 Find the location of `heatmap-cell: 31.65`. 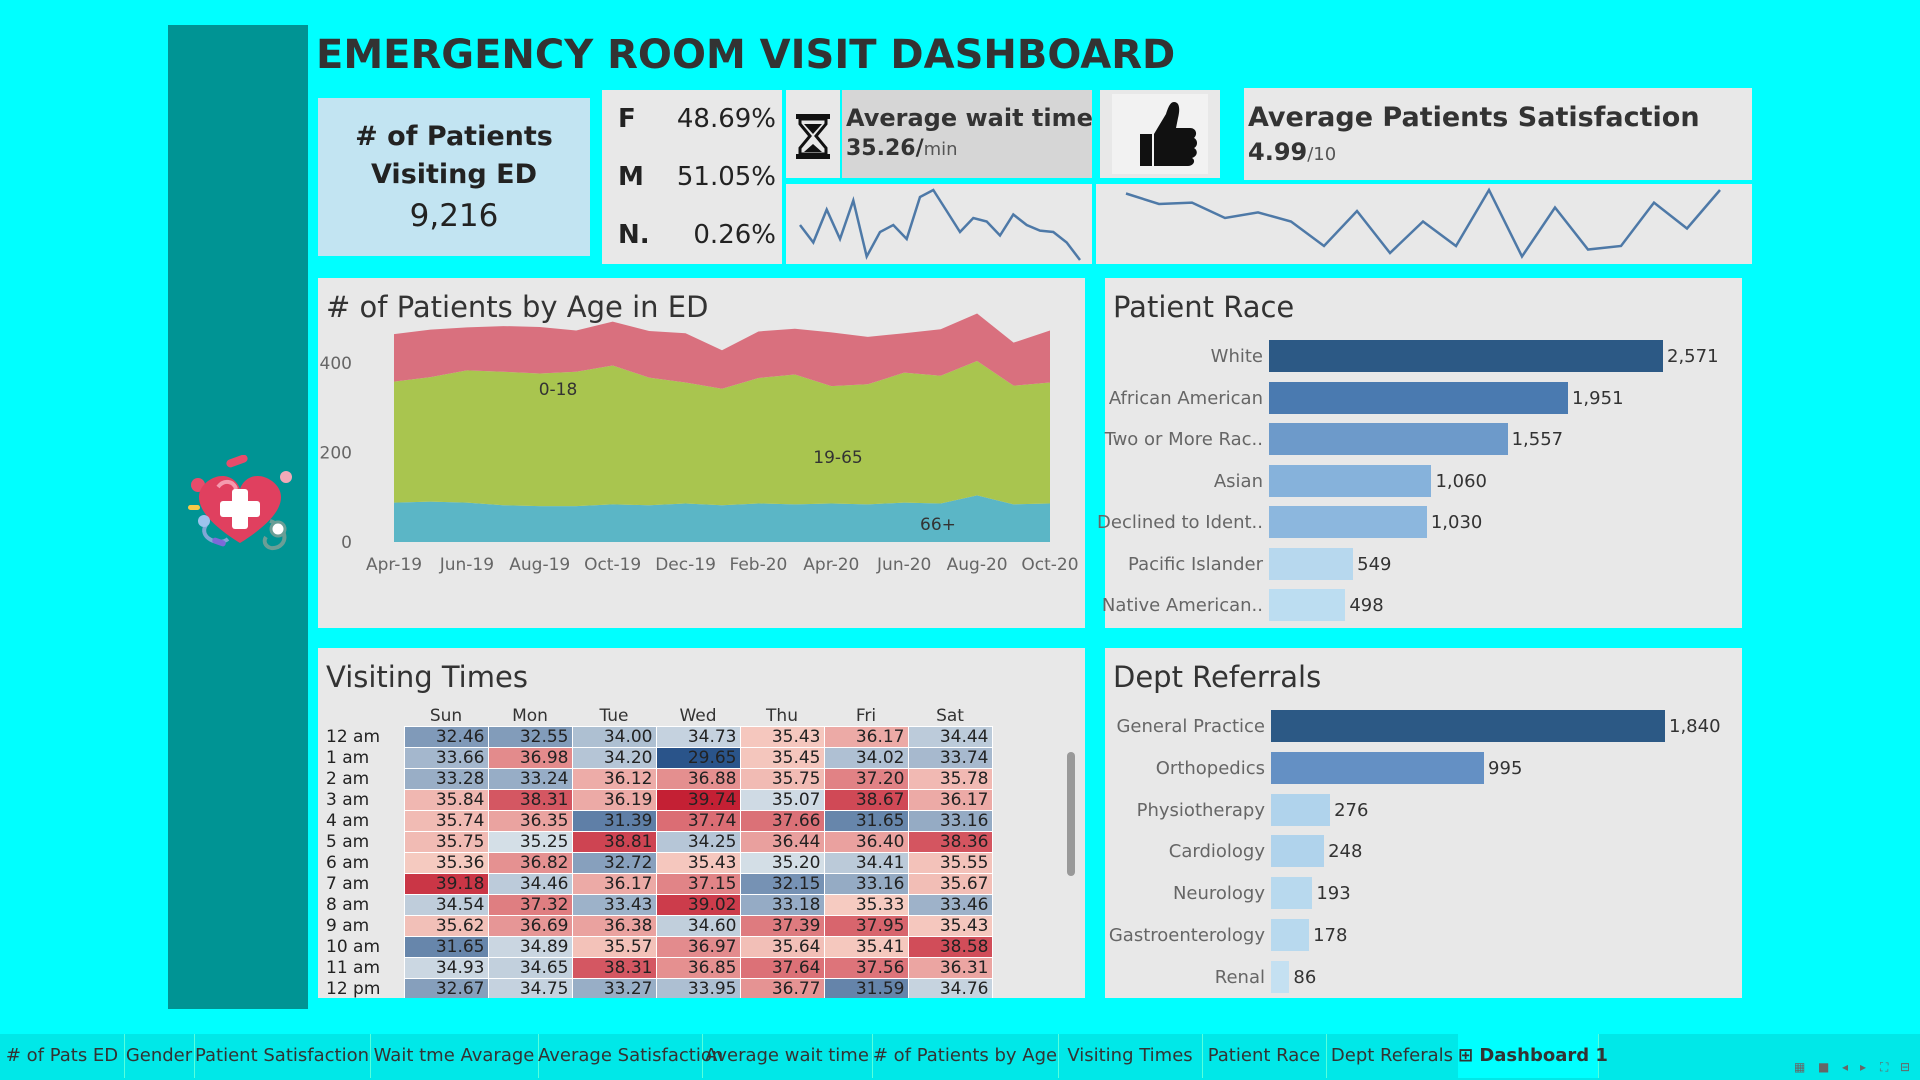

heatmap-cell: 31.65 is located at coordinates (446, 947).